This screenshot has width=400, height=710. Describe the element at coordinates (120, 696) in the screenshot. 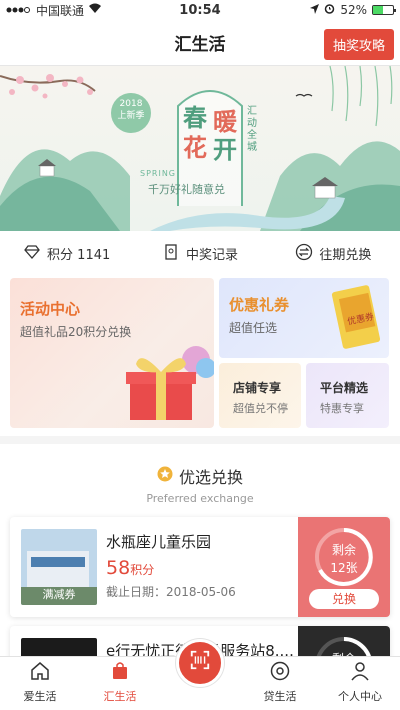

I see `tab-label: 汇生活` at that location.